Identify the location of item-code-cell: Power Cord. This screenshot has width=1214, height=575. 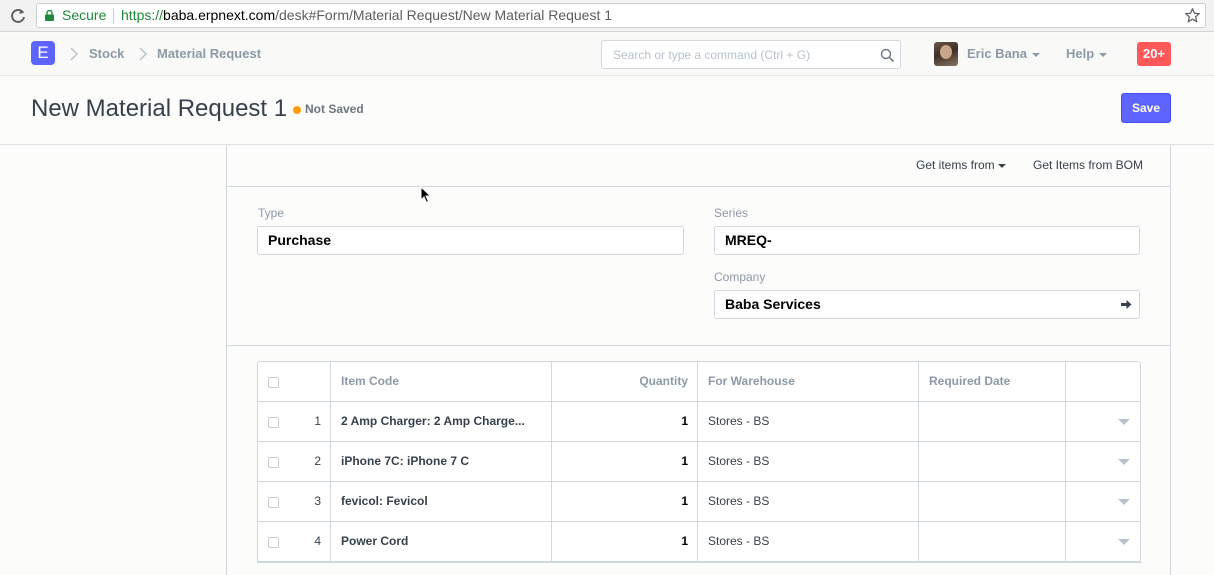
(441, 542).